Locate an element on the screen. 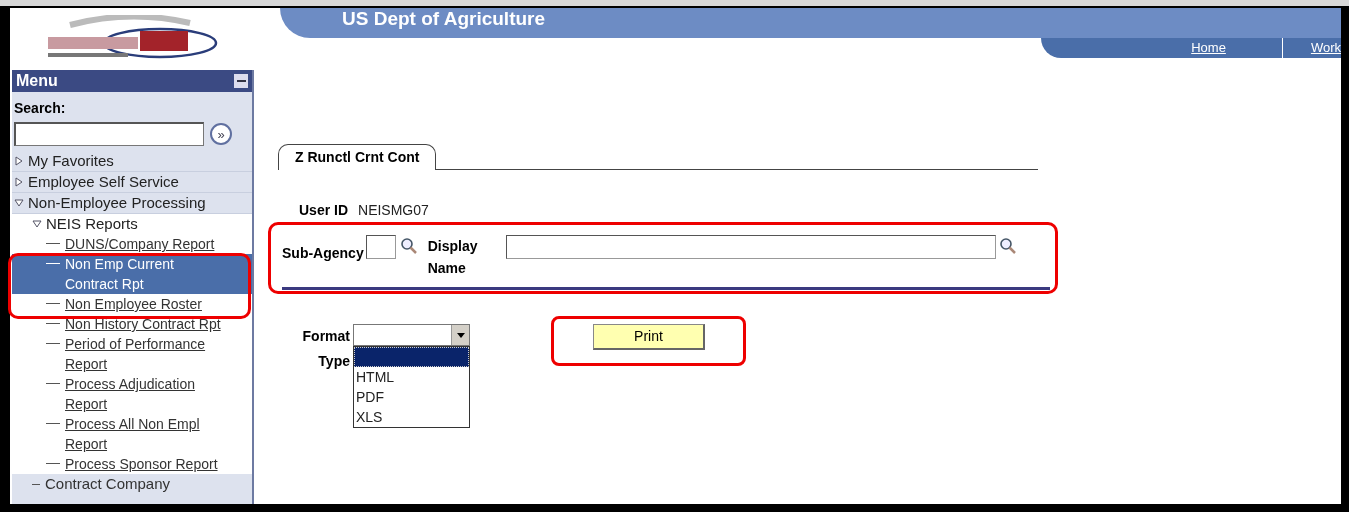  menu-link: Non History Contract Rpt is located at coordinates (132, 324).